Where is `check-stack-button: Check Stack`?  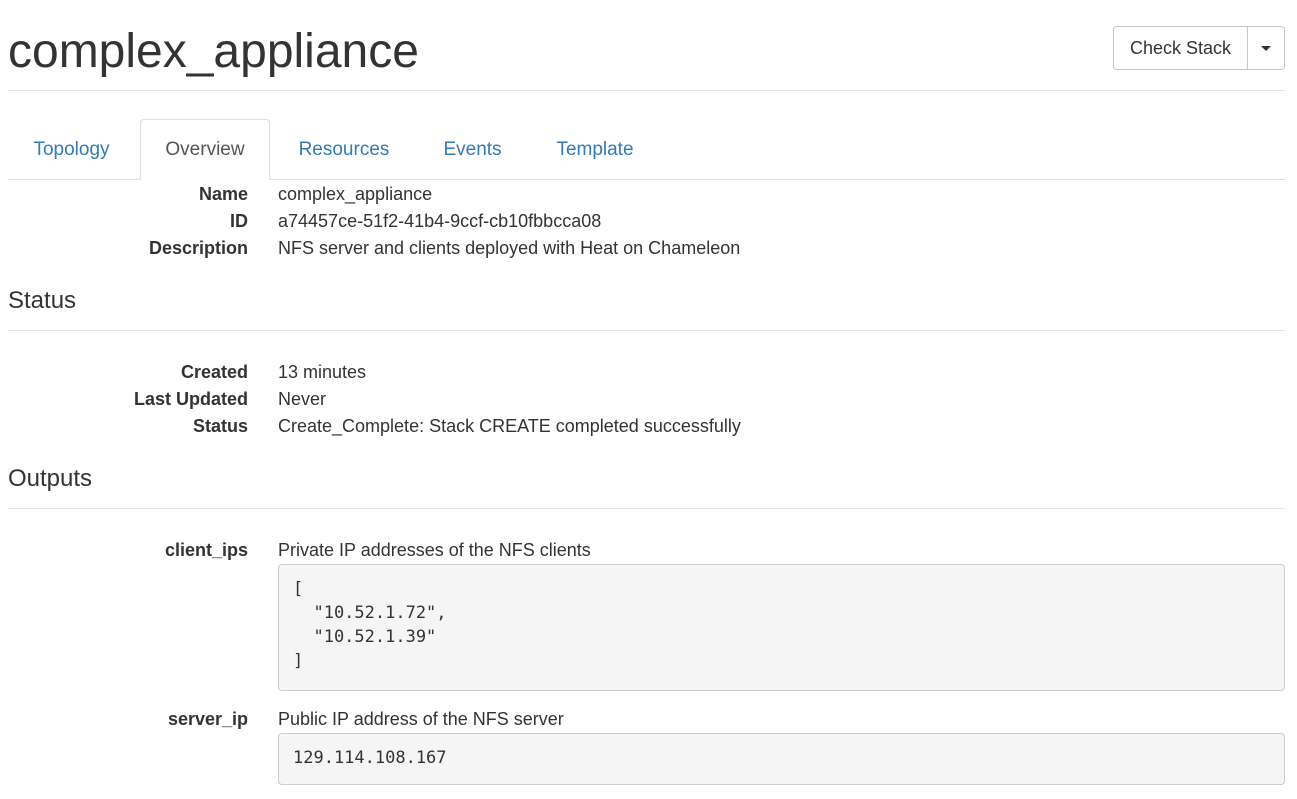
check-stack-button: Check Stack is located at coordinates (1180, 48).